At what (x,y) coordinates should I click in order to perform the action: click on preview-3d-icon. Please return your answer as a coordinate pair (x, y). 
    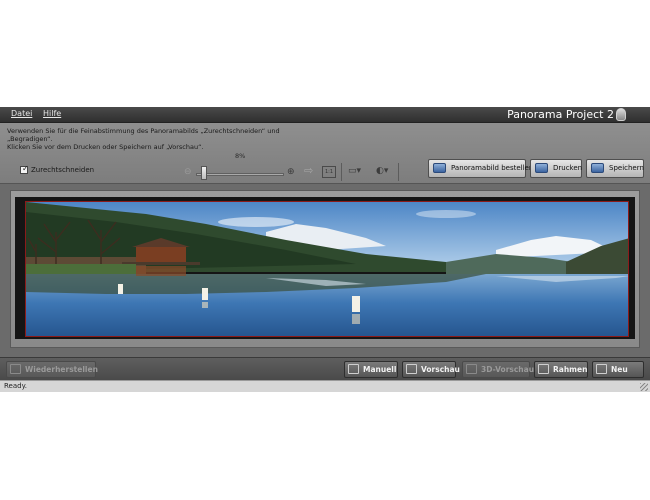
    Looking at the image, I should click on (471, 369).